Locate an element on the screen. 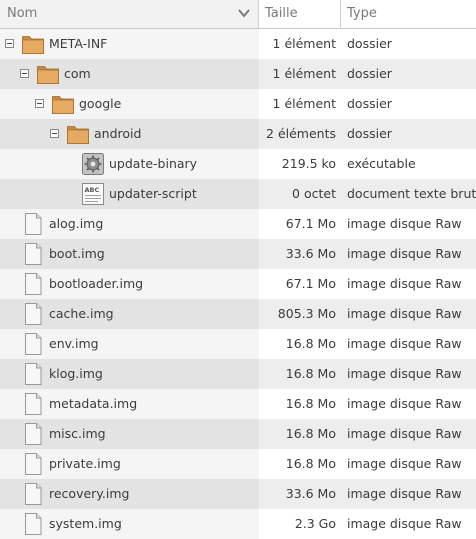  file-name: boot.img is located at coordinates (77, 253).